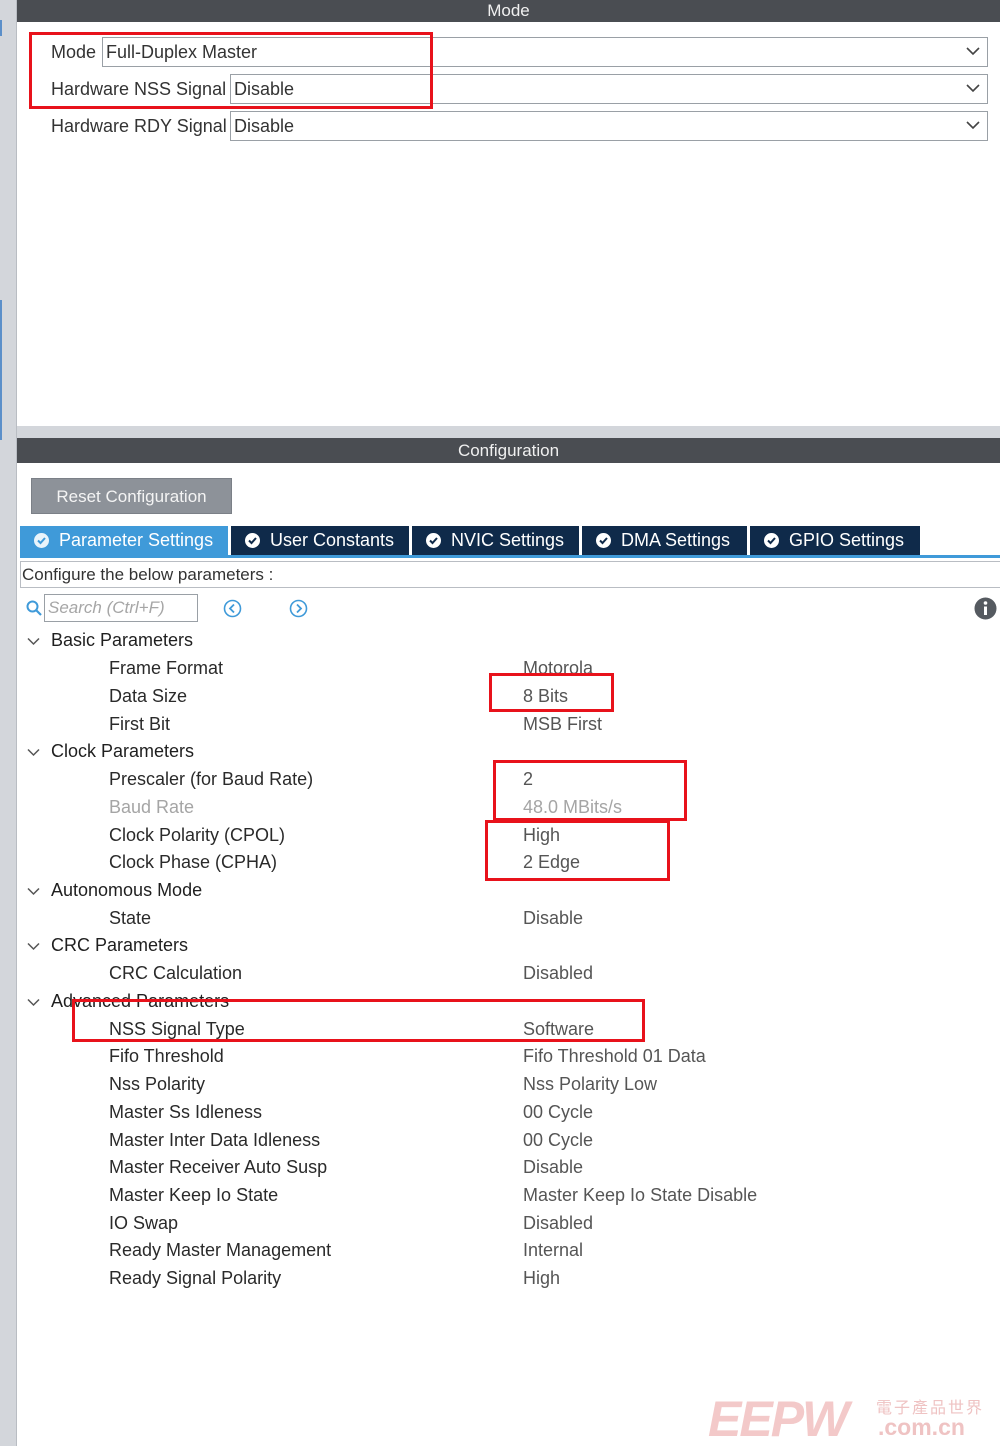 The height and width of the screenshot is (1446, 1000). I want to click on param-row-master-receiver-auto-susp: Master Receiver Auto Susp Disable, so click(500, 1169).